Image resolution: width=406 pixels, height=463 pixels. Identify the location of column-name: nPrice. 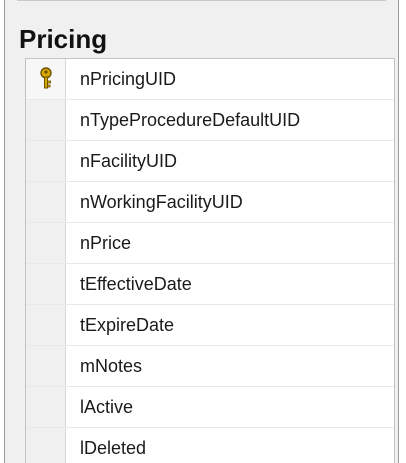
(230, 243).